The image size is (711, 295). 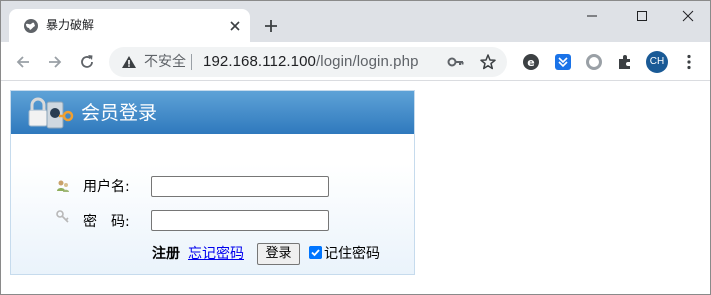 What do you see at coordinates (165, 62) in the screenshot?
I see `security-status: 不安全` at bounding box center [165, 62].